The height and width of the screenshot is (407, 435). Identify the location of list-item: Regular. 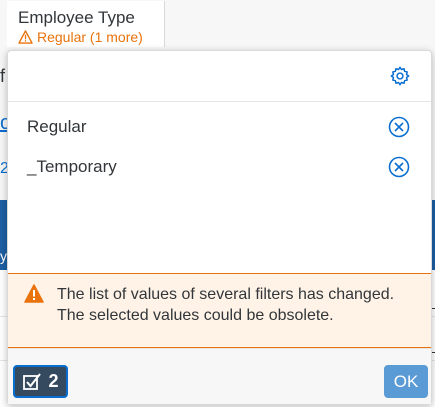
(219, 127).